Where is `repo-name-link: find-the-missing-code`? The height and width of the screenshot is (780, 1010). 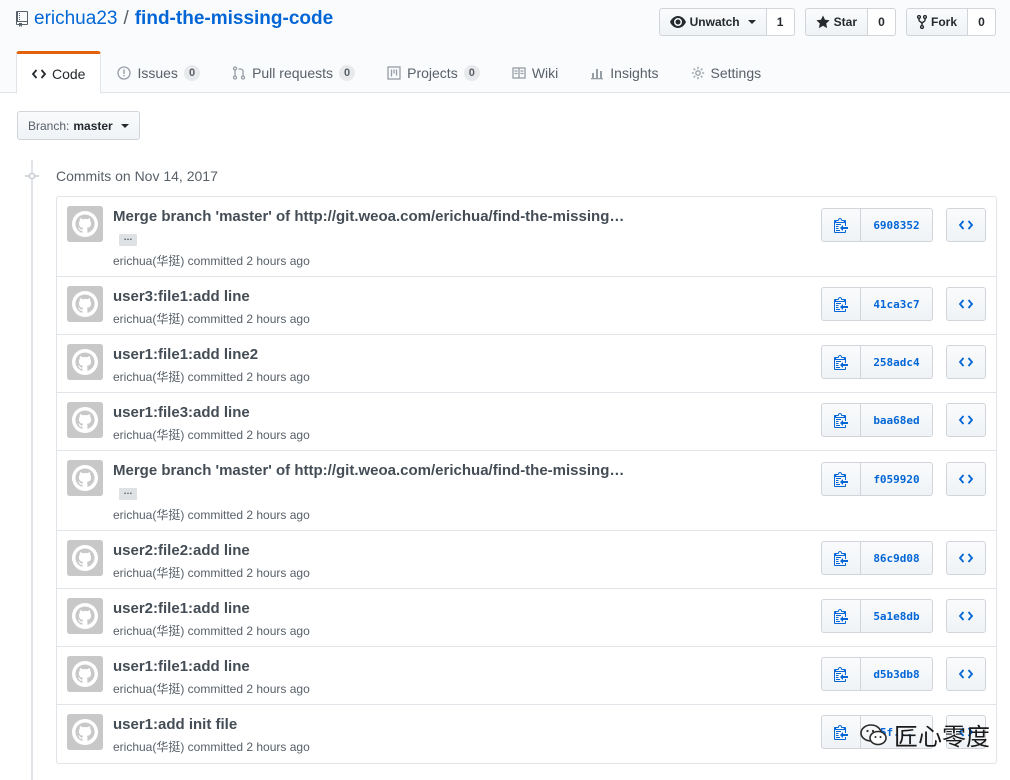 repo-name-link: find-the-missing-code is located at coordinates (234, 19).